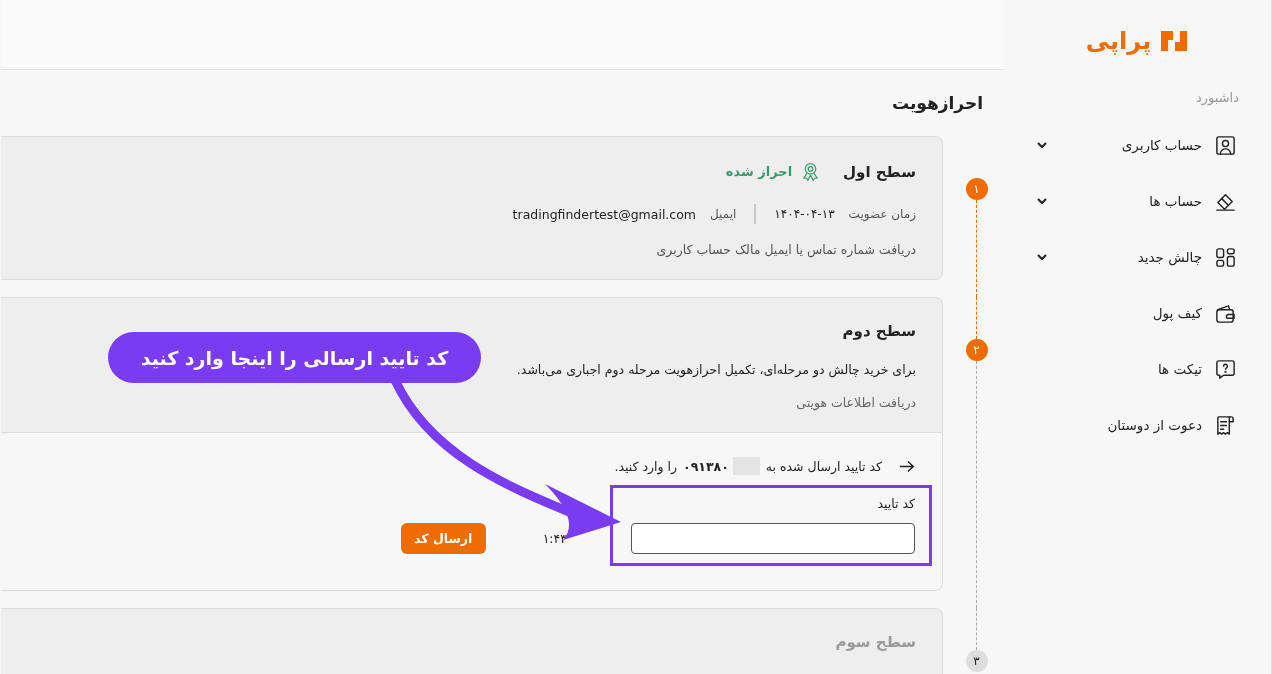  I want to click on level-title: سطح اول, so click(879, 171).